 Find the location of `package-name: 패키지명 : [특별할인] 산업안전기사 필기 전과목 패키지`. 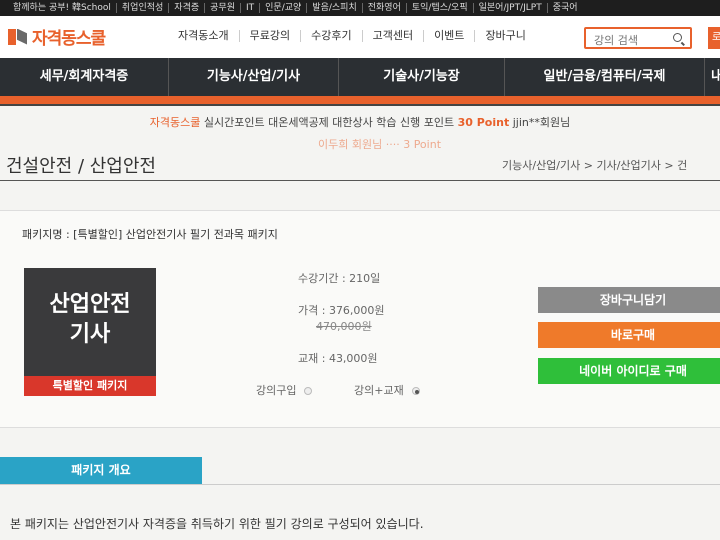

package-name: 패키지명 : [특별할인] 산업안전기사 필기 전과목 패키지 is located at coordinates (150, 234).